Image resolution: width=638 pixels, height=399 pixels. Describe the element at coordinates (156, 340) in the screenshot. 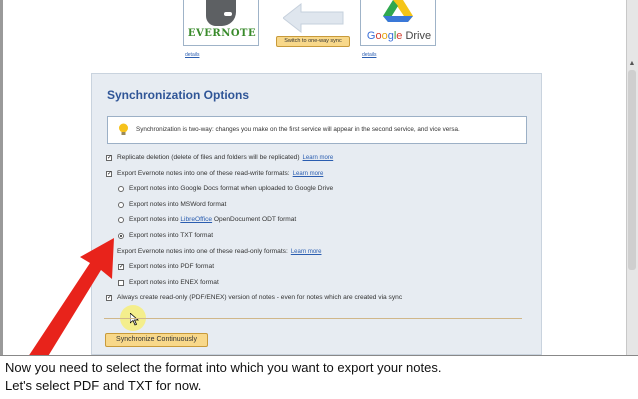

I see `synchronize-continuously-button: Synchronize Continuously` at that location.